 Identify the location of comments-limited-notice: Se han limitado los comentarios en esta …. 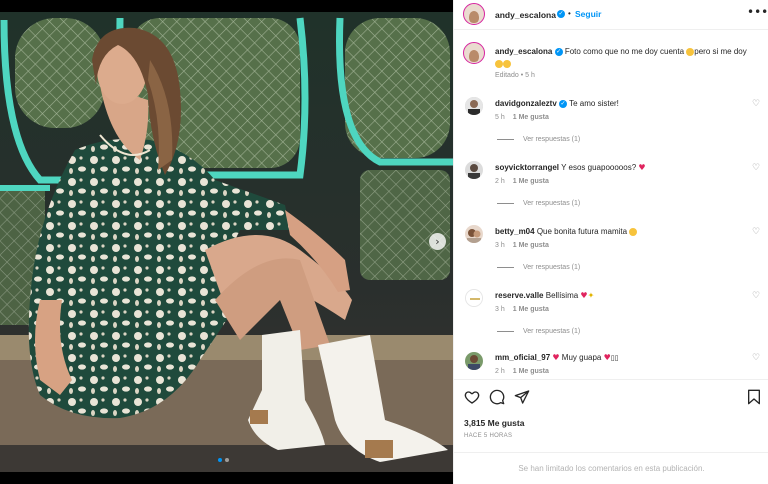
(611, 468).